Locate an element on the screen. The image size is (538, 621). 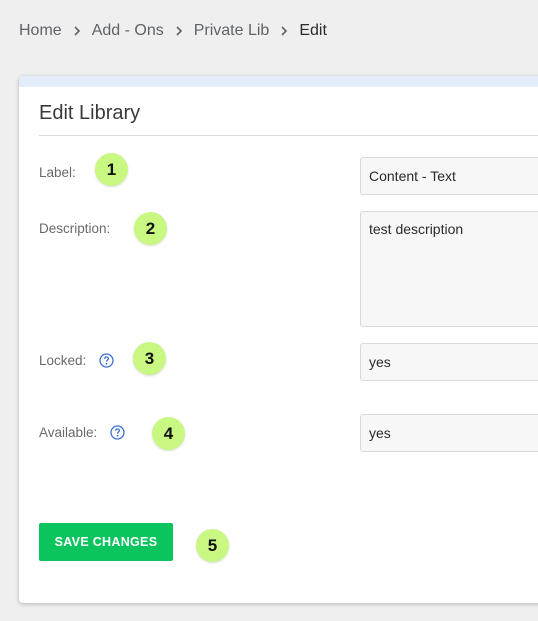
breadcrumb: Home Add - Ons Private Lib Edit is located at coordinates (173, 31).